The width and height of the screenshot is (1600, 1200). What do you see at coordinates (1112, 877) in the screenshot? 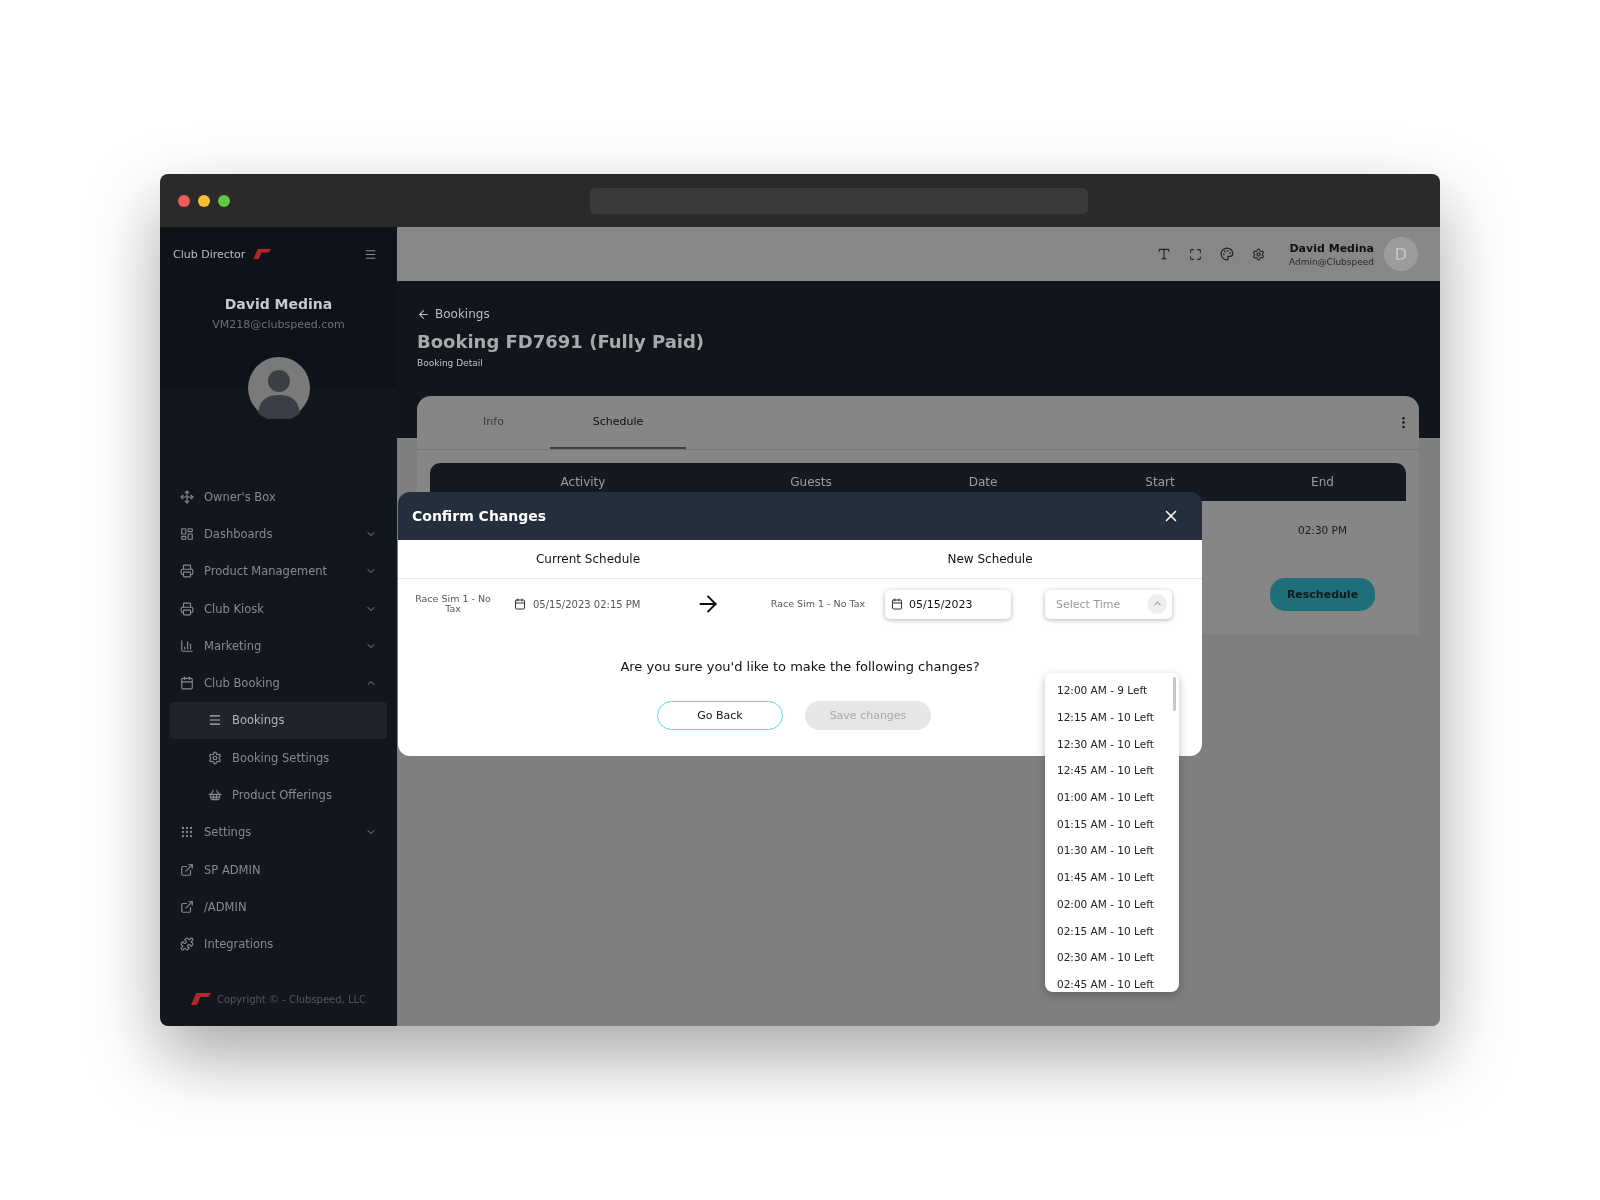
I see `time-option: 01:45 AM - 10 Left` at bounding box center [1112, 877].